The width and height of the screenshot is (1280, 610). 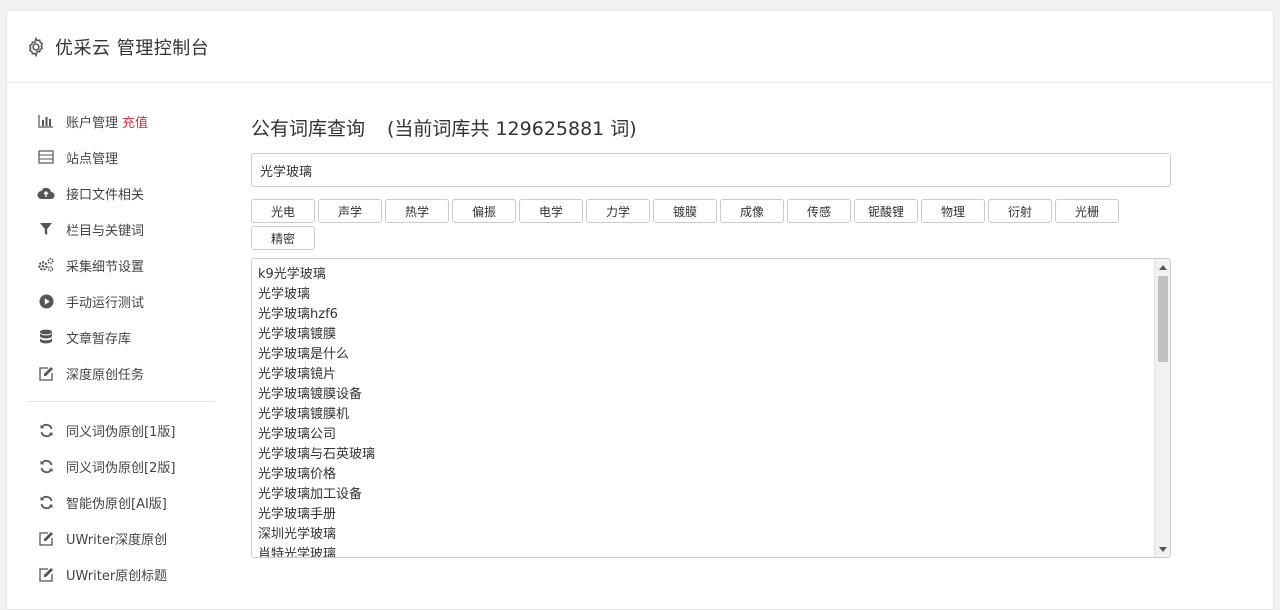 What do you see at coordinates (46, 265) in the screenshot?
I see `cogs-icon` at bounding box center [46, 265].